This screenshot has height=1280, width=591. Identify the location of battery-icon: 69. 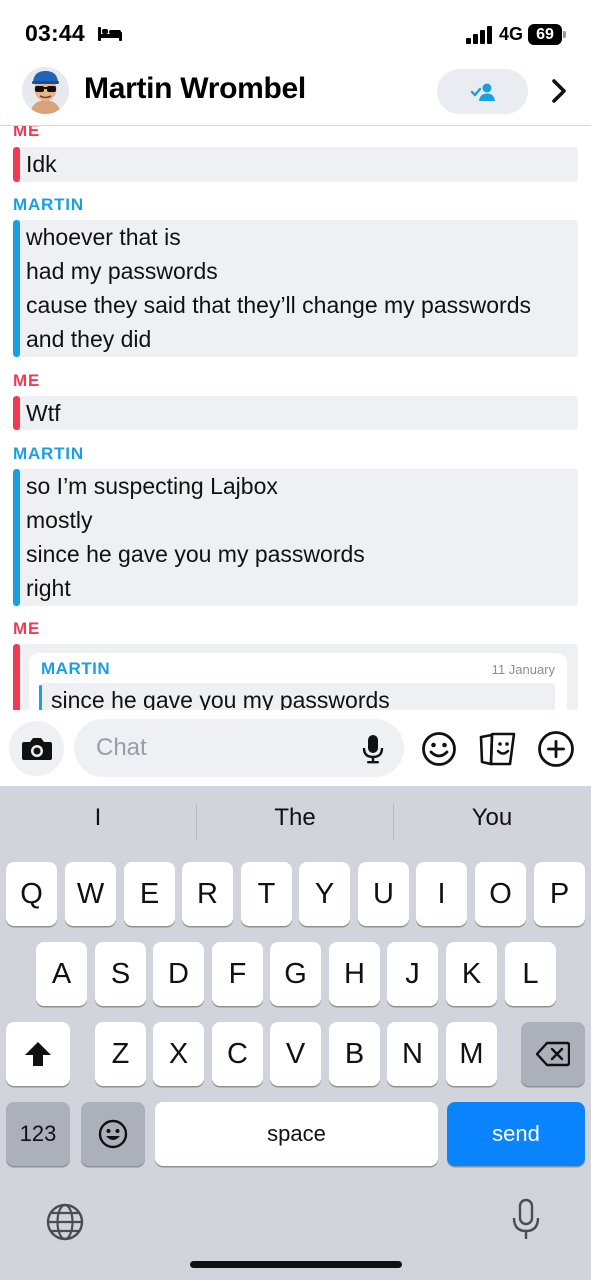
(547, 34).